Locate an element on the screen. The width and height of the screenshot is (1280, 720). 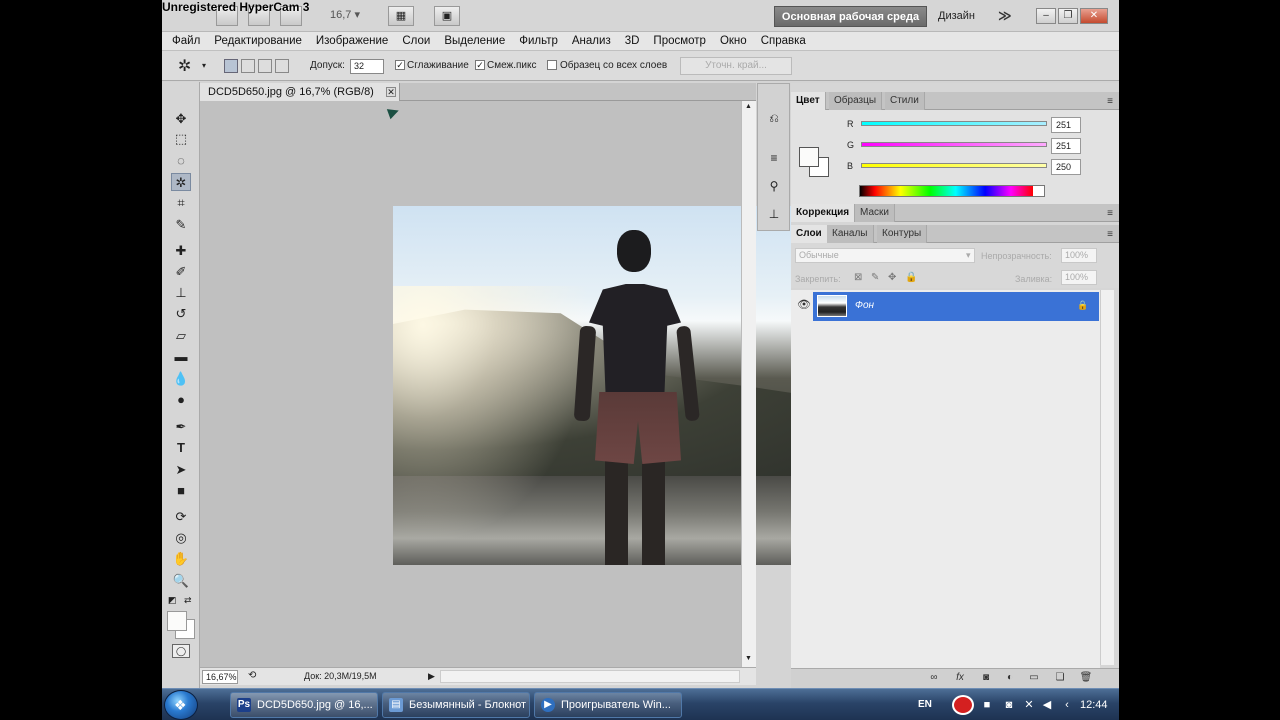
layers-scrollbar is located at coordinates (1107, 477).